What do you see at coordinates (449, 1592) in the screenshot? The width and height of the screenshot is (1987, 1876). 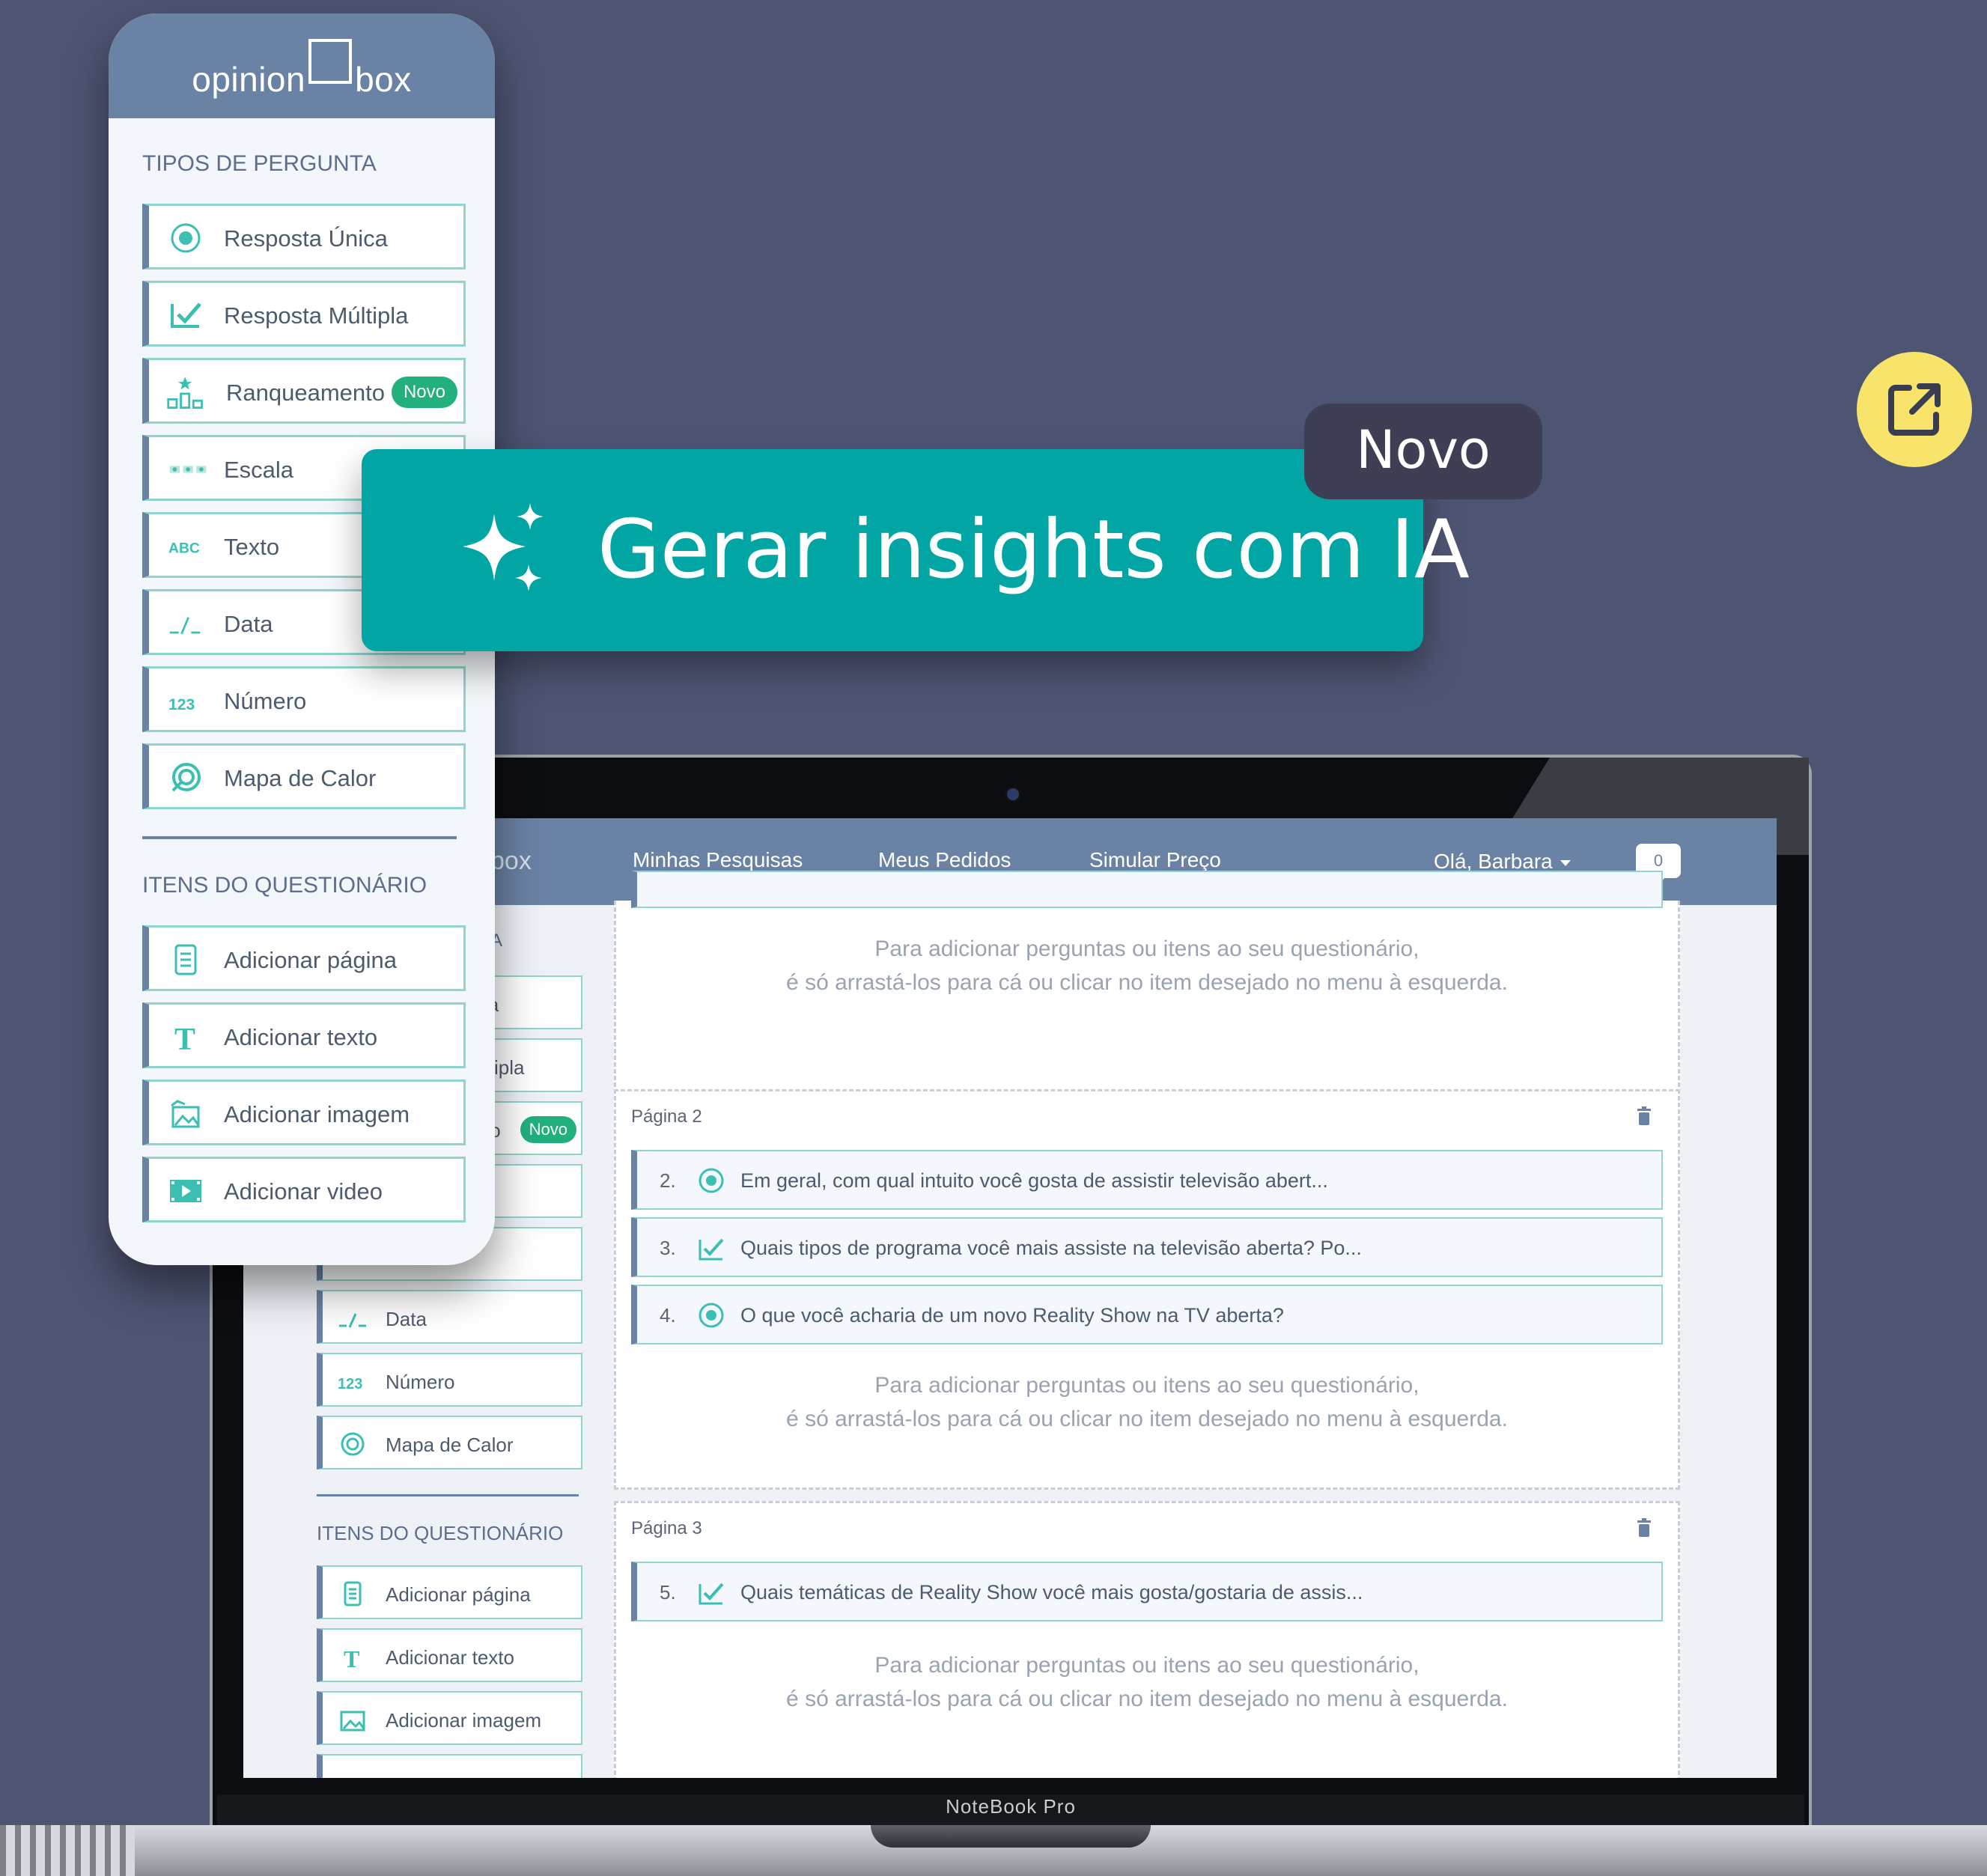 I see `sidebar-item-adicionar-pagina: Adicionar página` at bounding box center [449, 1592].